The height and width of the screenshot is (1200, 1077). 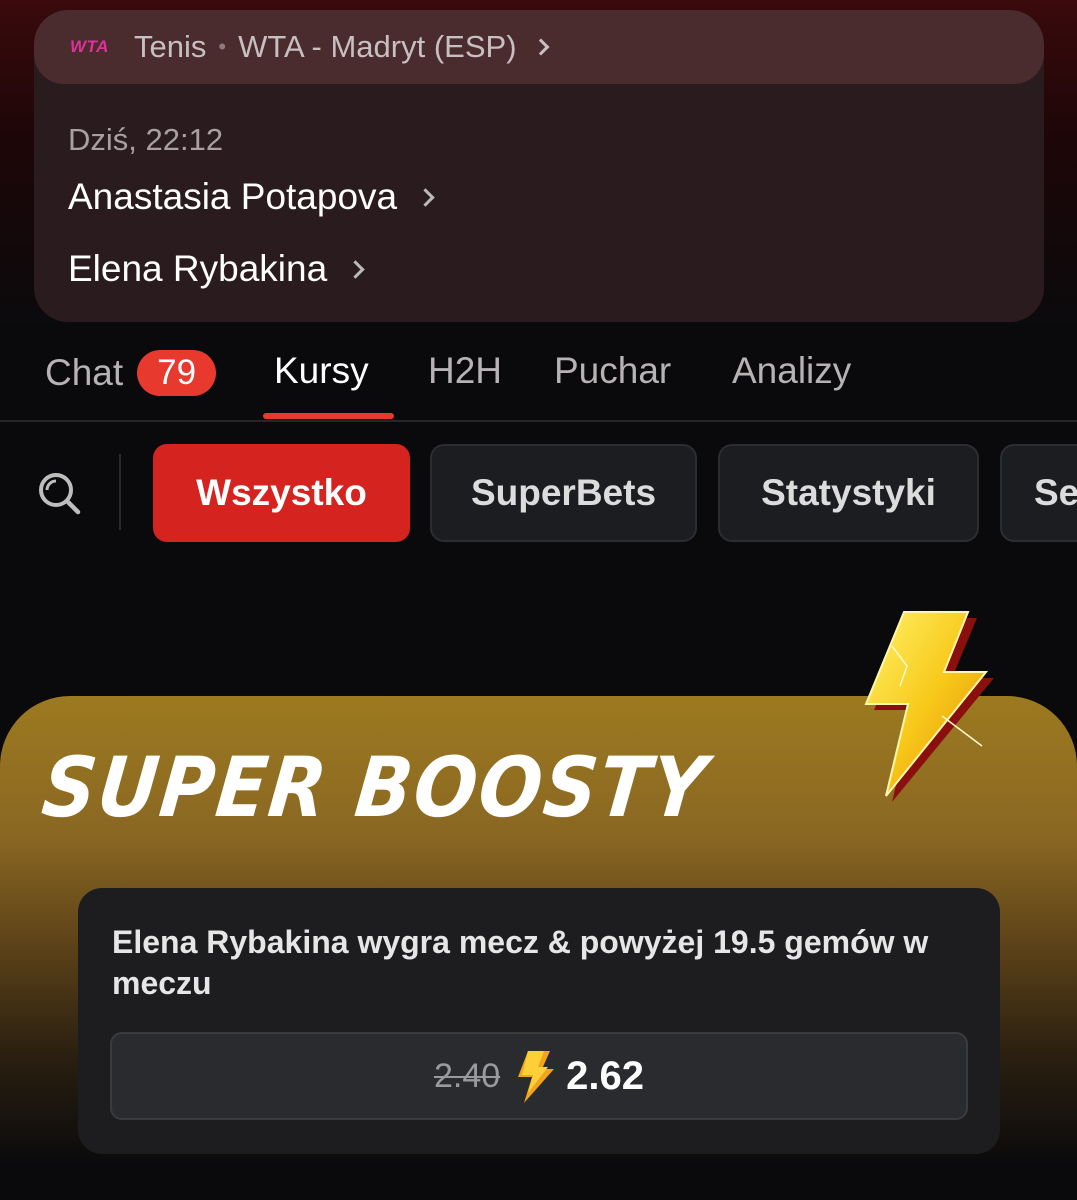 What do you see at coordinates (848, 493) in the screenshot?
I see `chip-statystyki: Statystyki` at bounding box center [848, 493].